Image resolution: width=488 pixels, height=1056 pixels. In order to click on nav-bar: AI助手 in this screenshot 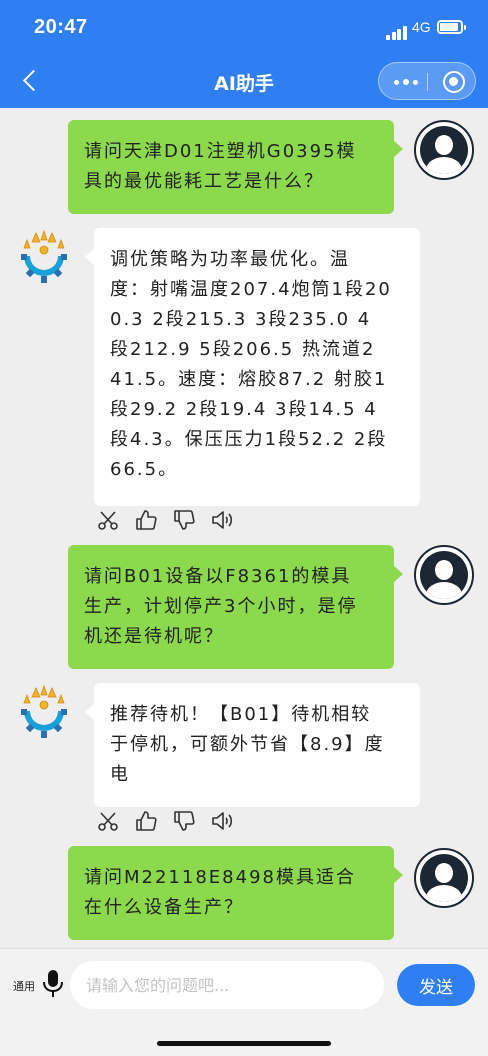, I will do `click(244, 82)`.